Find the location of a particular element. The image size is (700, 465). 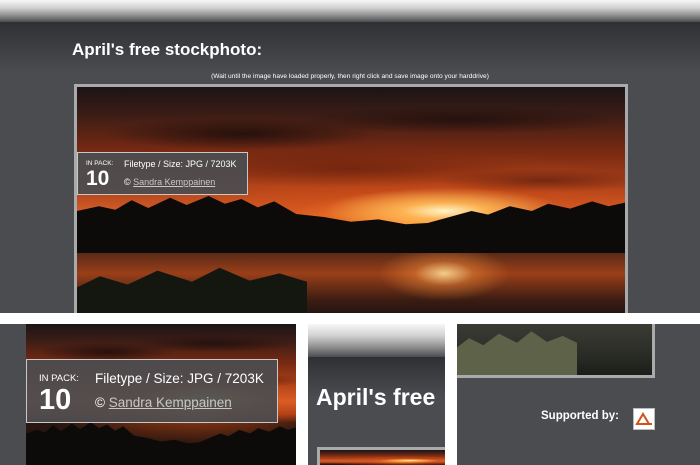

author-link: Sandra Kemppainen is located at coordinates (174, 182).